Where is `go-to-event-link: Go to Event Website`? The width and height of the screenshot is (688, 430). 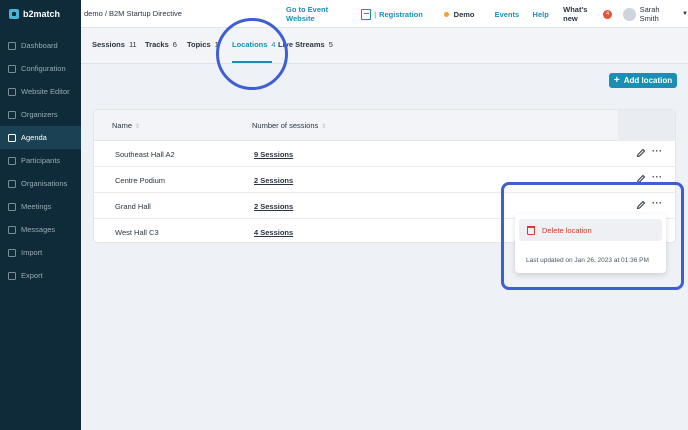
go-to-event-link: Go to Event Website is located at coordinates (321, 14).